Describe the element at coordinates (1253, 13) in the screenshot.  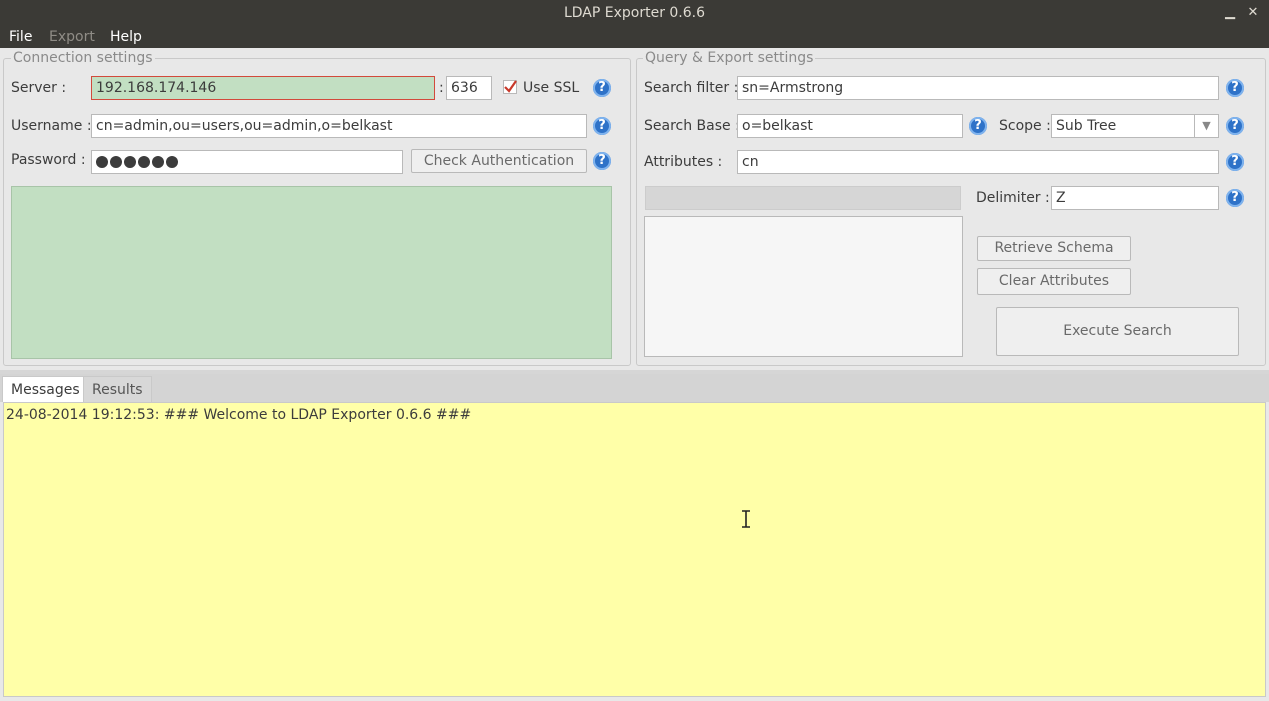
I see `close-icon: ✕` at that location.